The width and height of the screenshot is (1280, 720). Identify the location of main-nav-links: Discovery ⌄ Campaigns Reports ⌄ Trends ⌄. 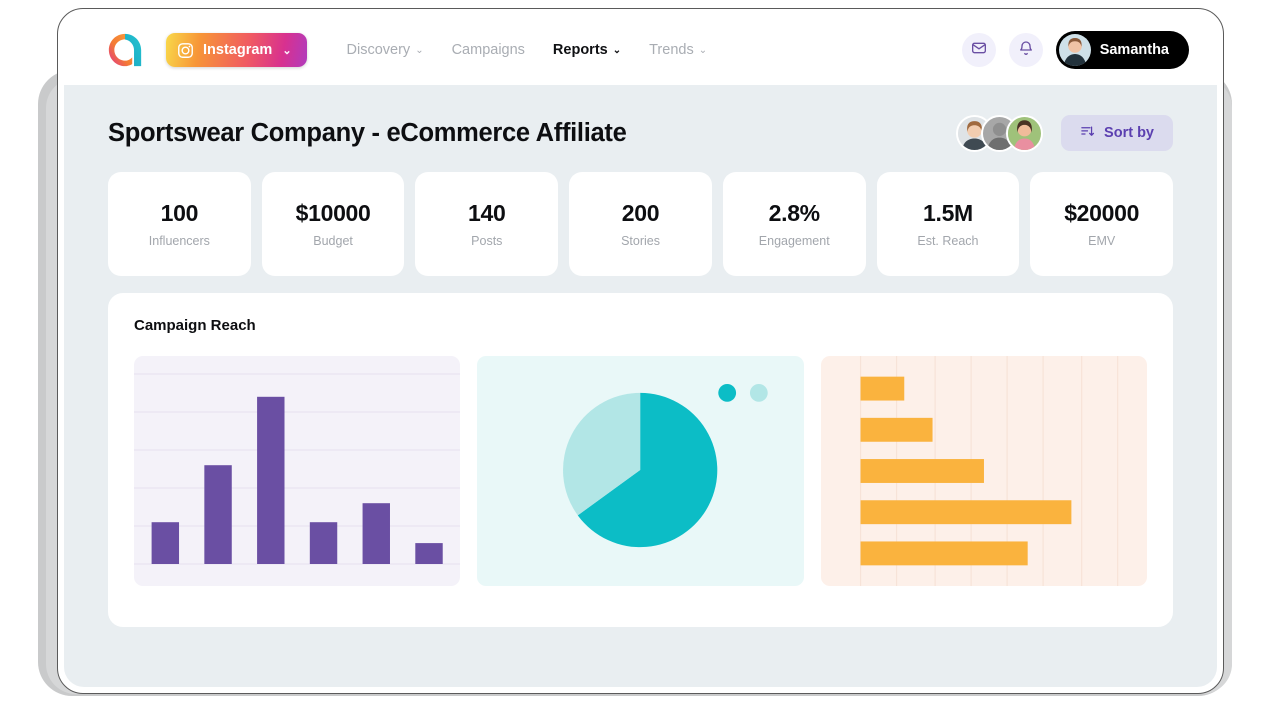
(527, 50).